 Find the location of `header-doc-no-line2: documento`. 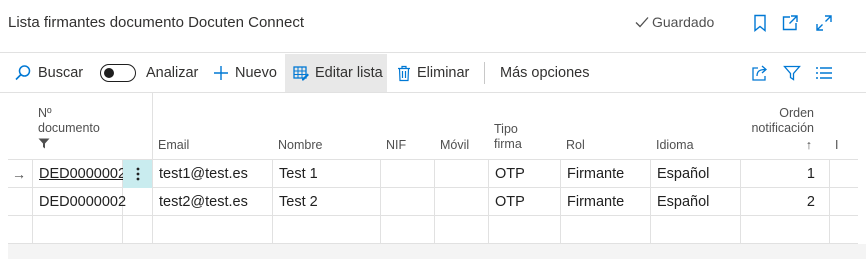

header-doc-no-line2: documento is located at coordinates (69, 128).